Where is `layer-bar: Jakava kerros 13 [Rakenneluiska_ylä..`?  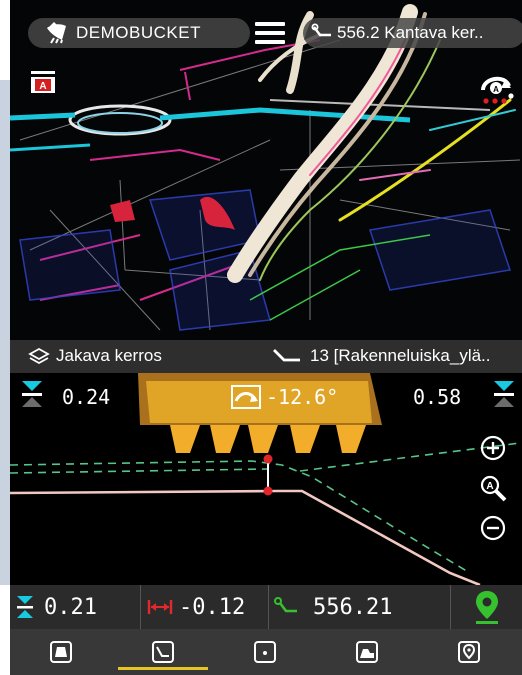 layer-bar: Jakava kerros 13 [Rakenneluiska_ylä.. is located at coordinates (266, 356).